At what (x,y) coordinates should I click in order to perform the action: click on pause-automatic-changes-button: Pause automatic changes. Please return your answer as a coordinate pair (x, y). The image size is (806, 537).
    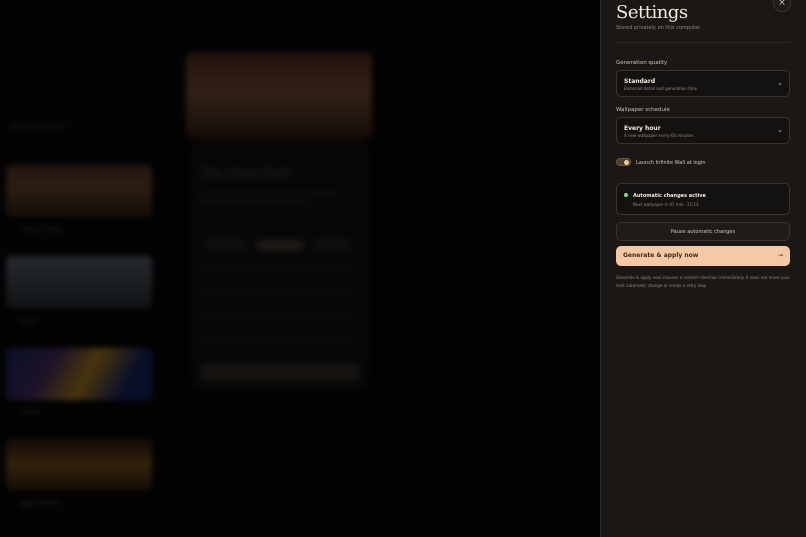
    Looking at the image, I should click on (703, 231).